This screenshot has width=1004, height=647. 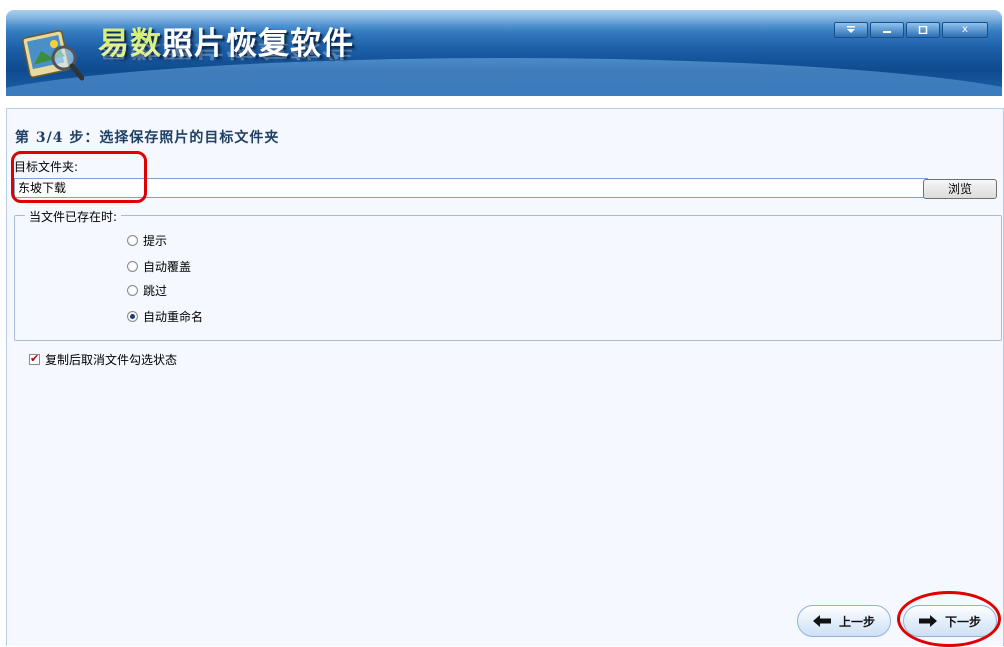 I want to click on radio-label: 自动重命名, so click(x=173, y=317).